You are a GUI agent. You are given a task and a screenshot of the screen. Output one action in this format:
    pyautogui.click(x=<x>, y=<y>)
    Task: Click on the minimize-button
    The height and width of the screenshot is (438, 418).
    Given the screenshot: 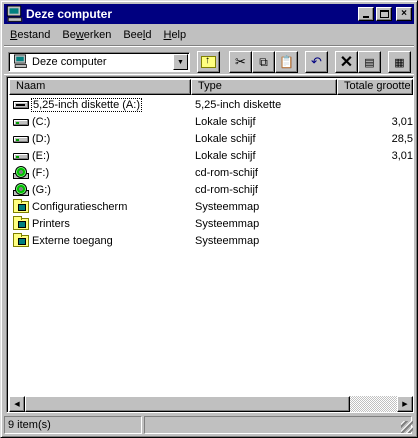 What is the action you would take?
    pyautogui.click(x=366, y=14)
    